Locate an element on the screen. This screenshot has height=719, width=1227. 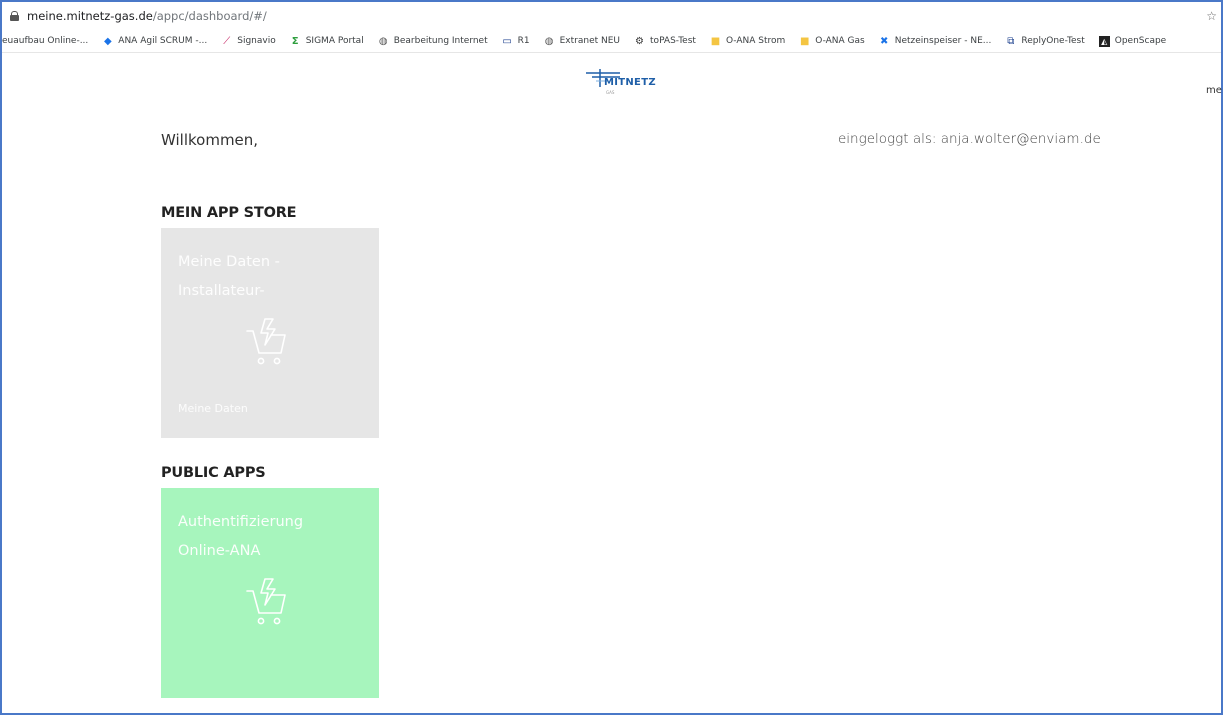
public-apps-title: PUBLIC APPS is located at coordinates (213, 473).